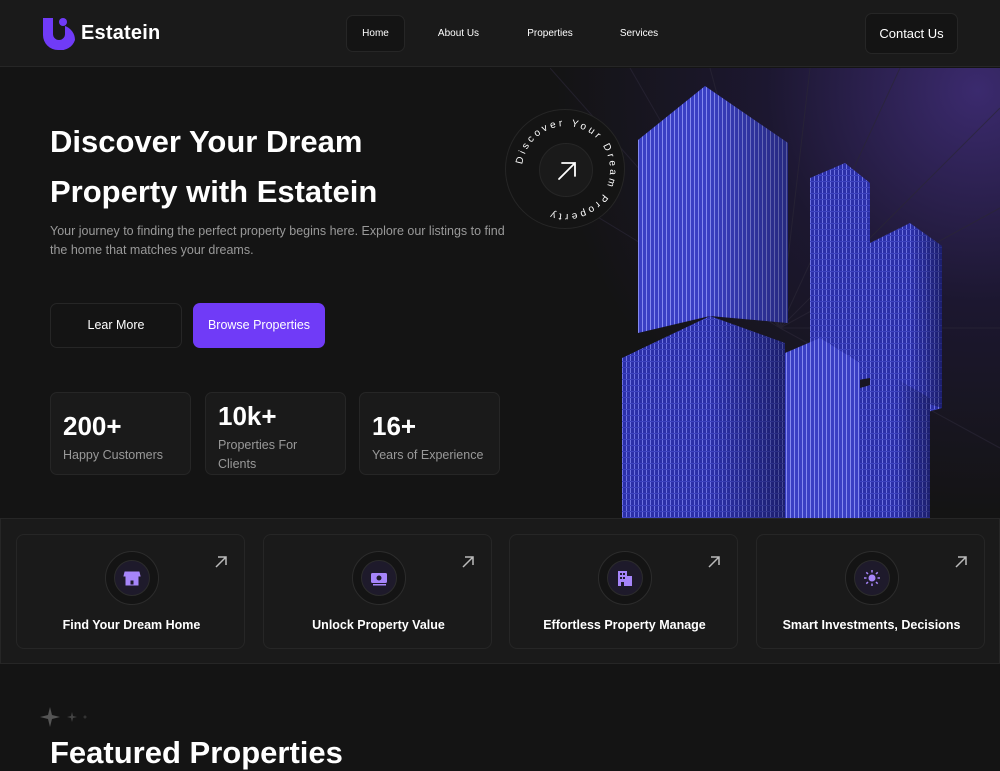 The image size is (1000, 771). I want to click on sun-icon, so click(872, 578).